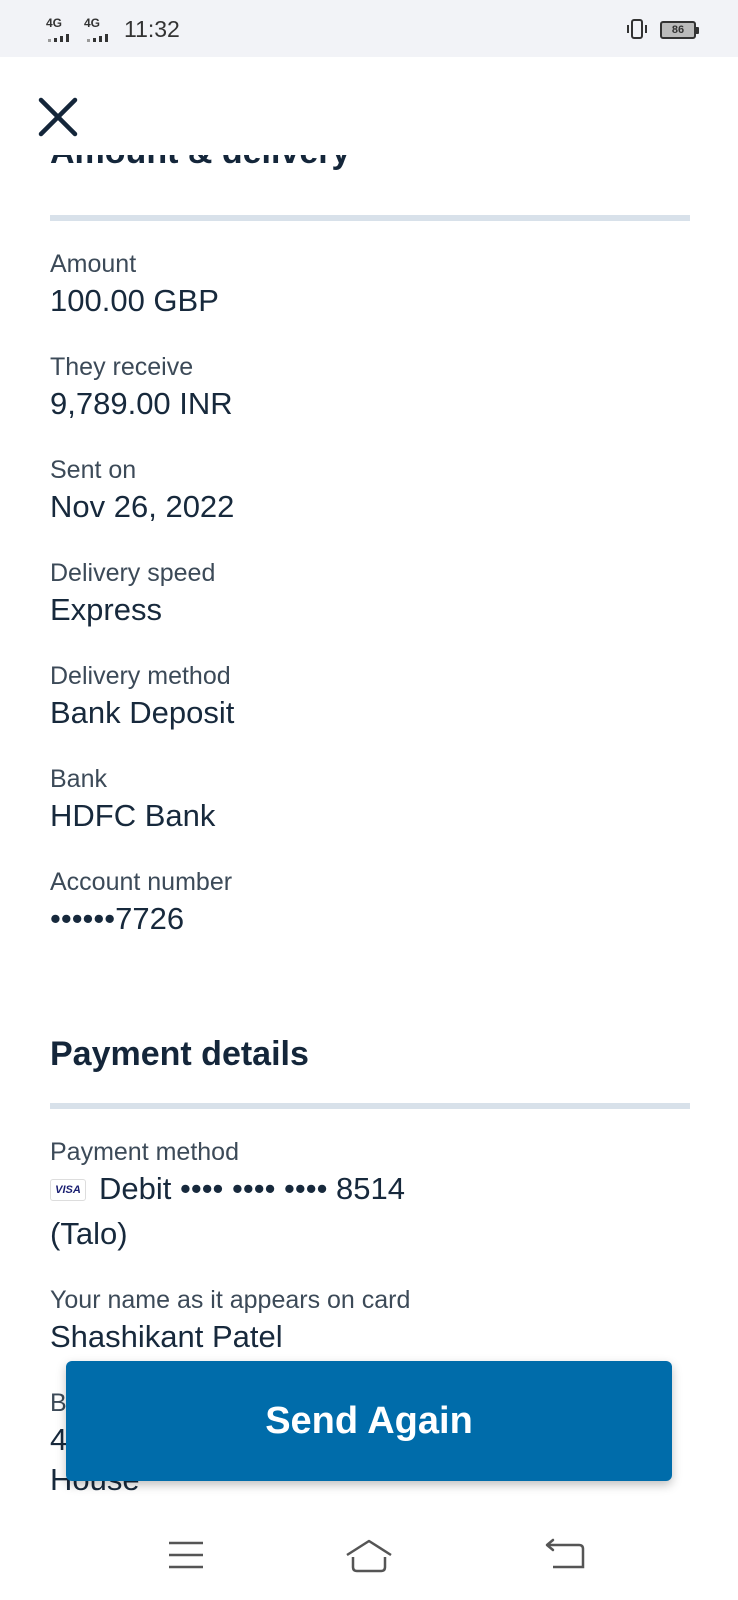  Describe the element at coordinates (122, 367) in the screenshot. I see `they-receive-label: They receive` at that location.